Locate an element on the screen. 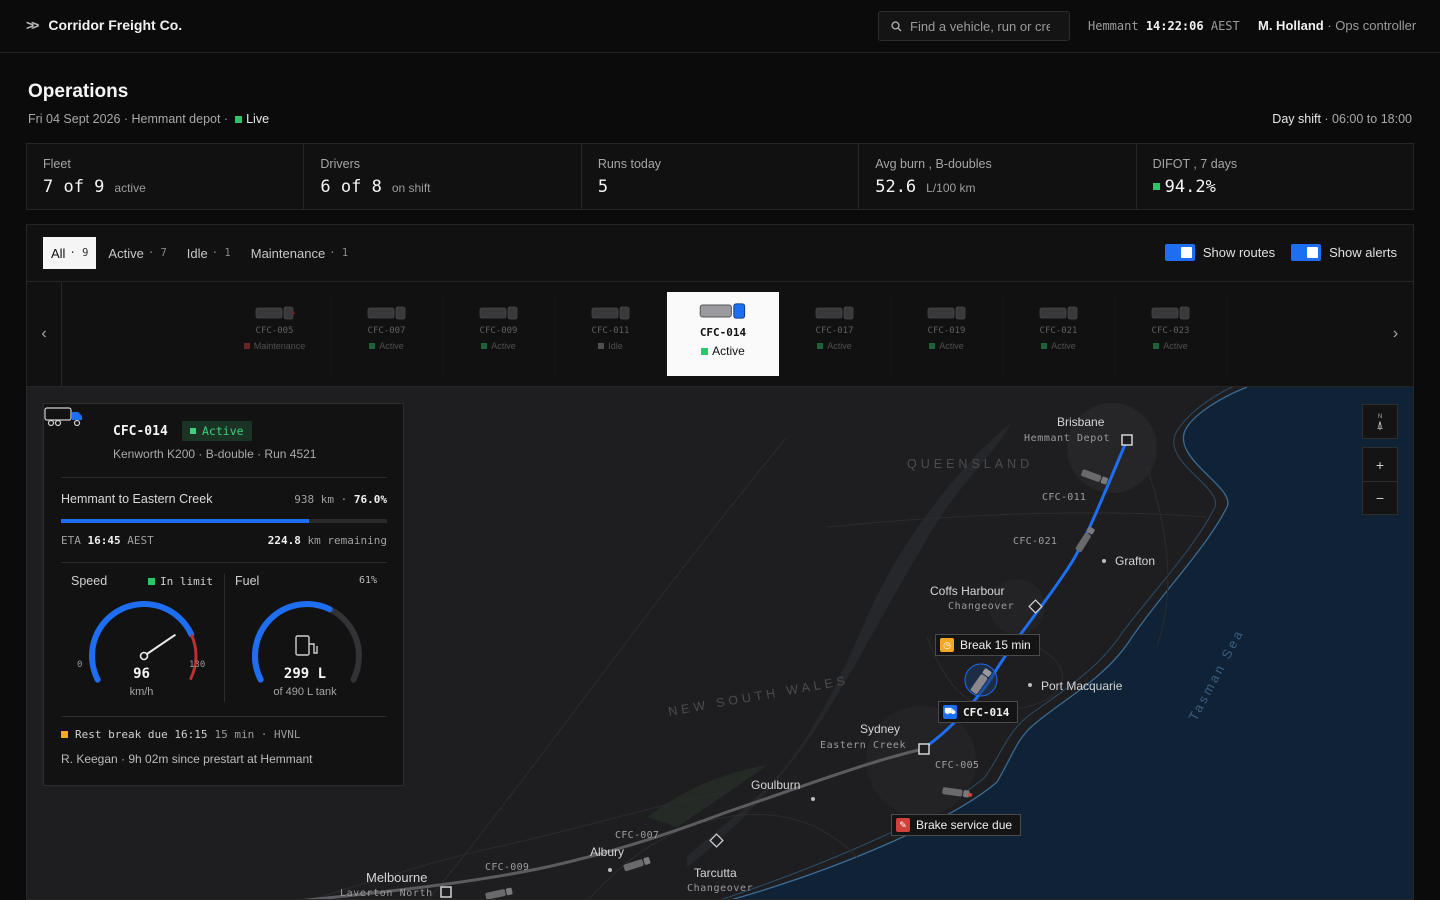 This screenshot has width=1440, height=900. chevron-right-icon: › is located at coordinates (1395, 333).